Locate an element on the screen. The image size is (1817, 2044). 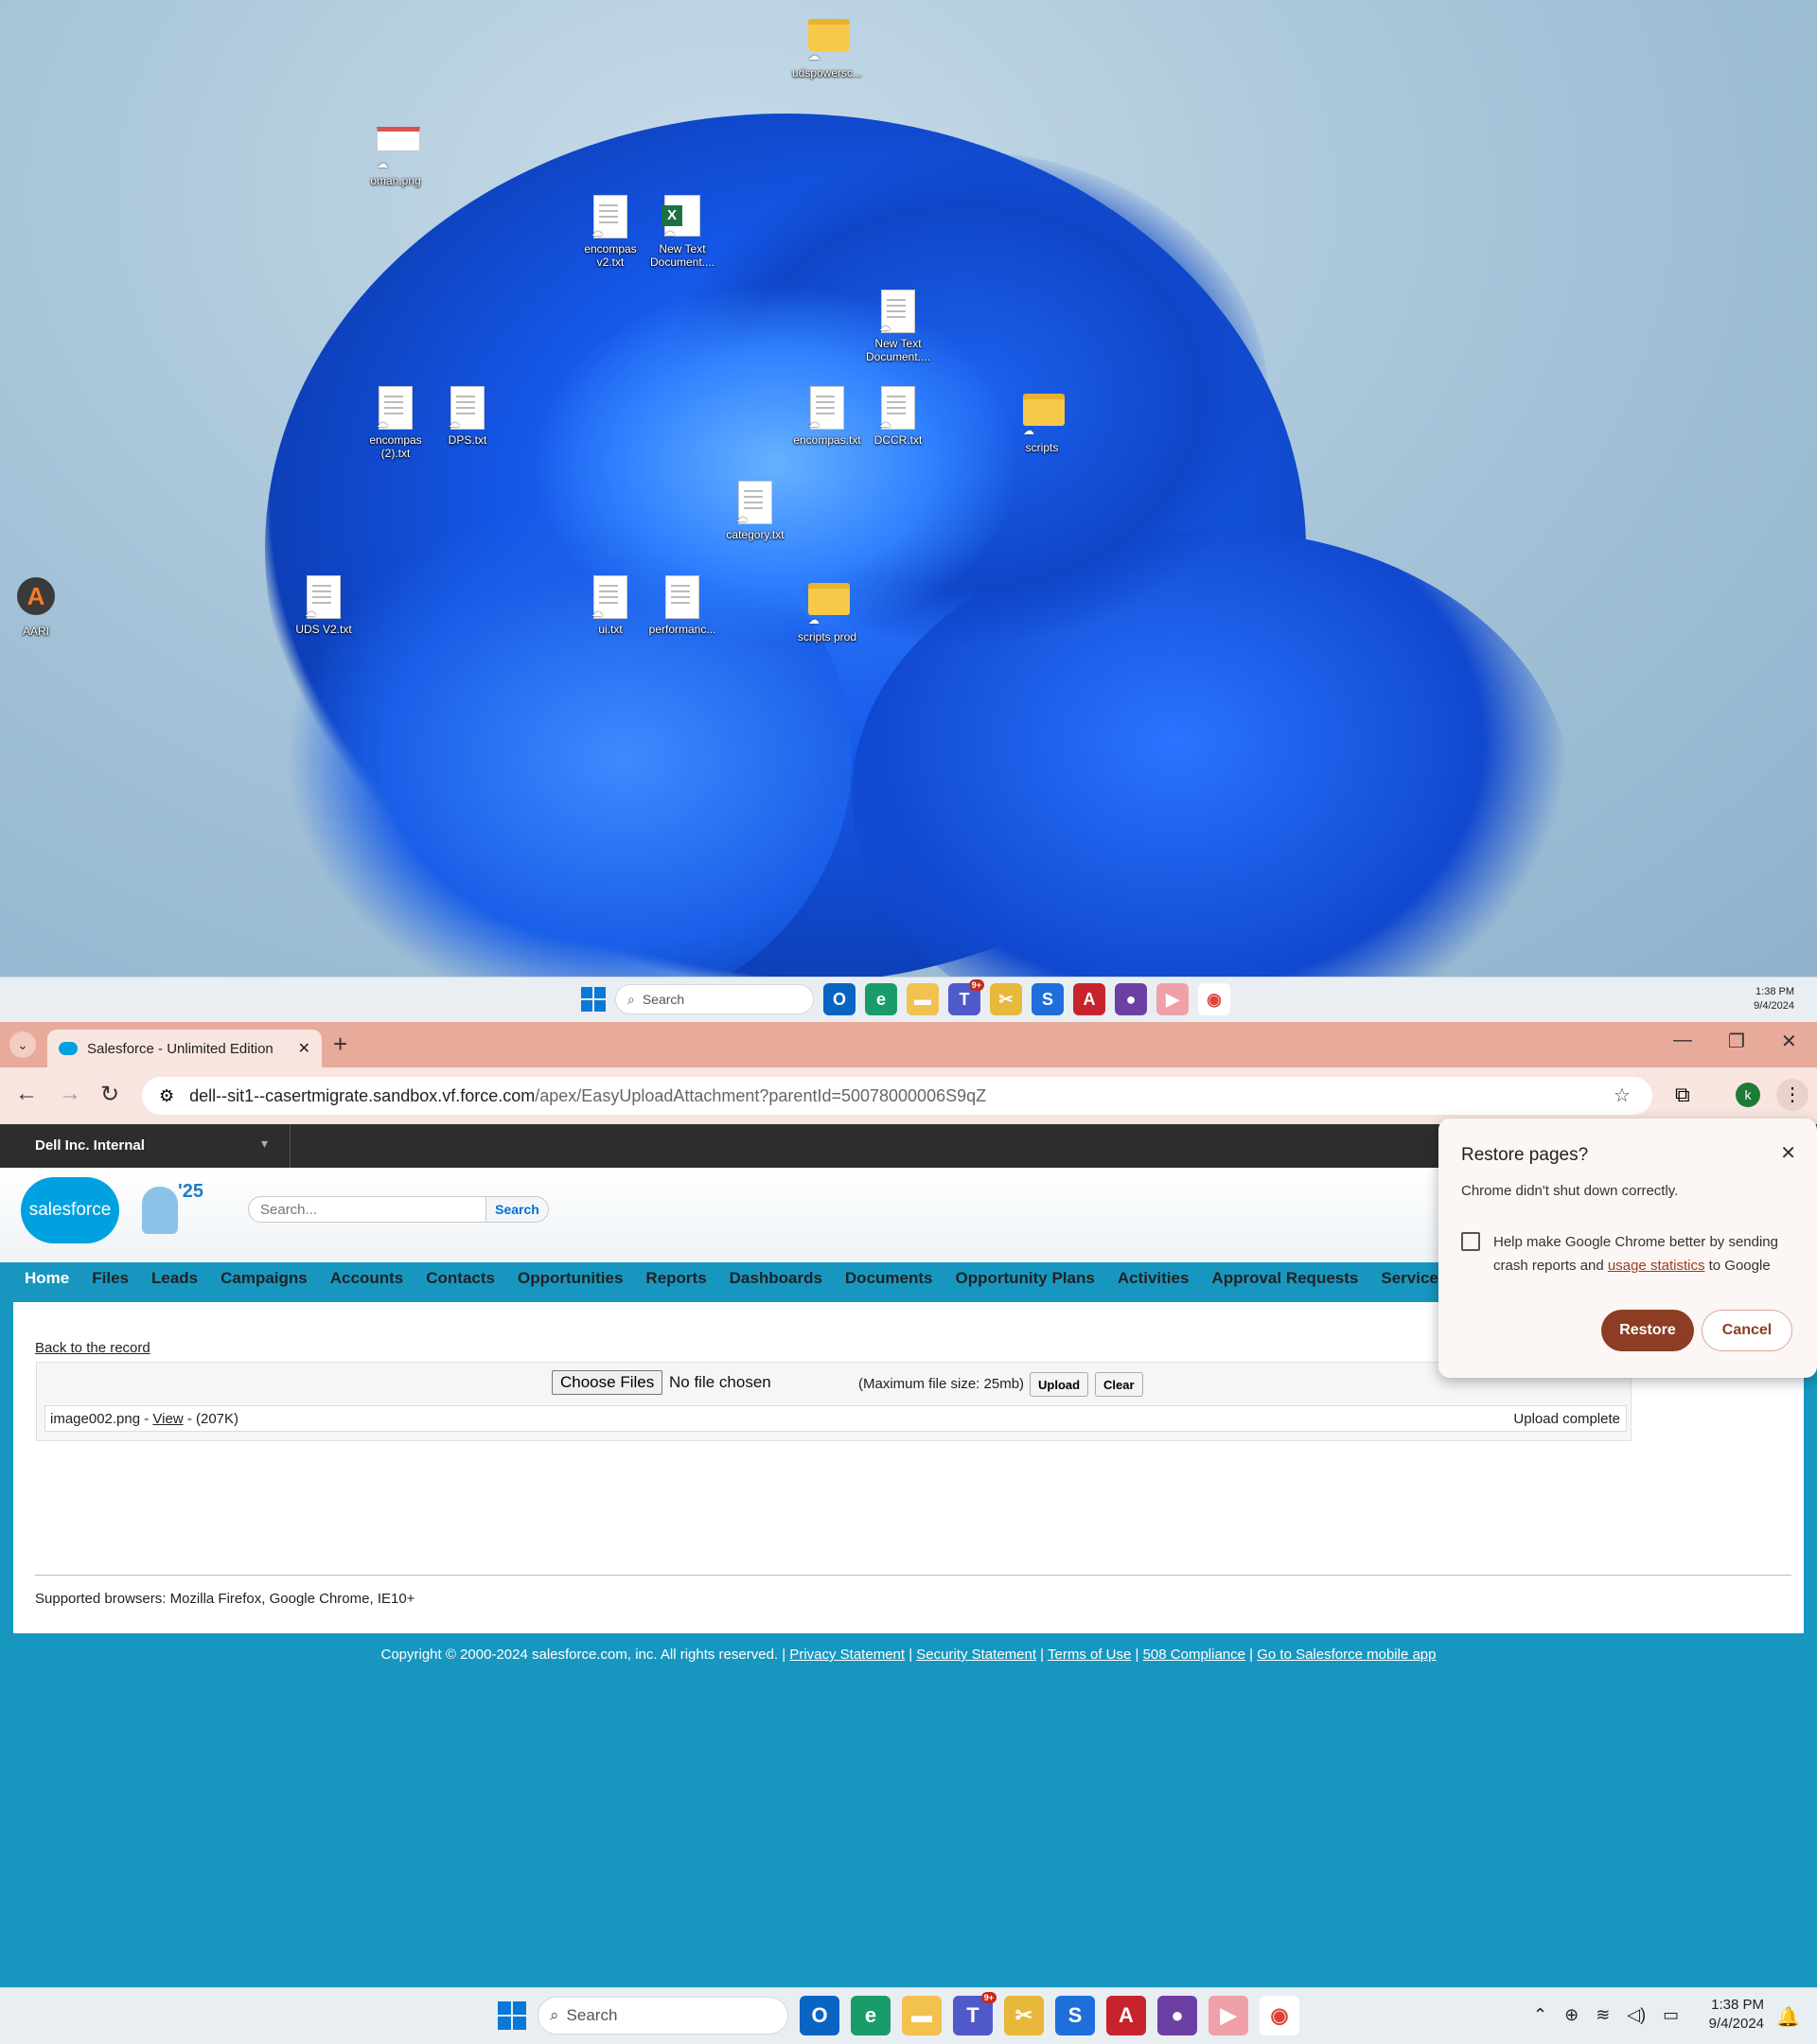
tab-approval-requests: Approval Requests is located at coordinates (1284, 1279).